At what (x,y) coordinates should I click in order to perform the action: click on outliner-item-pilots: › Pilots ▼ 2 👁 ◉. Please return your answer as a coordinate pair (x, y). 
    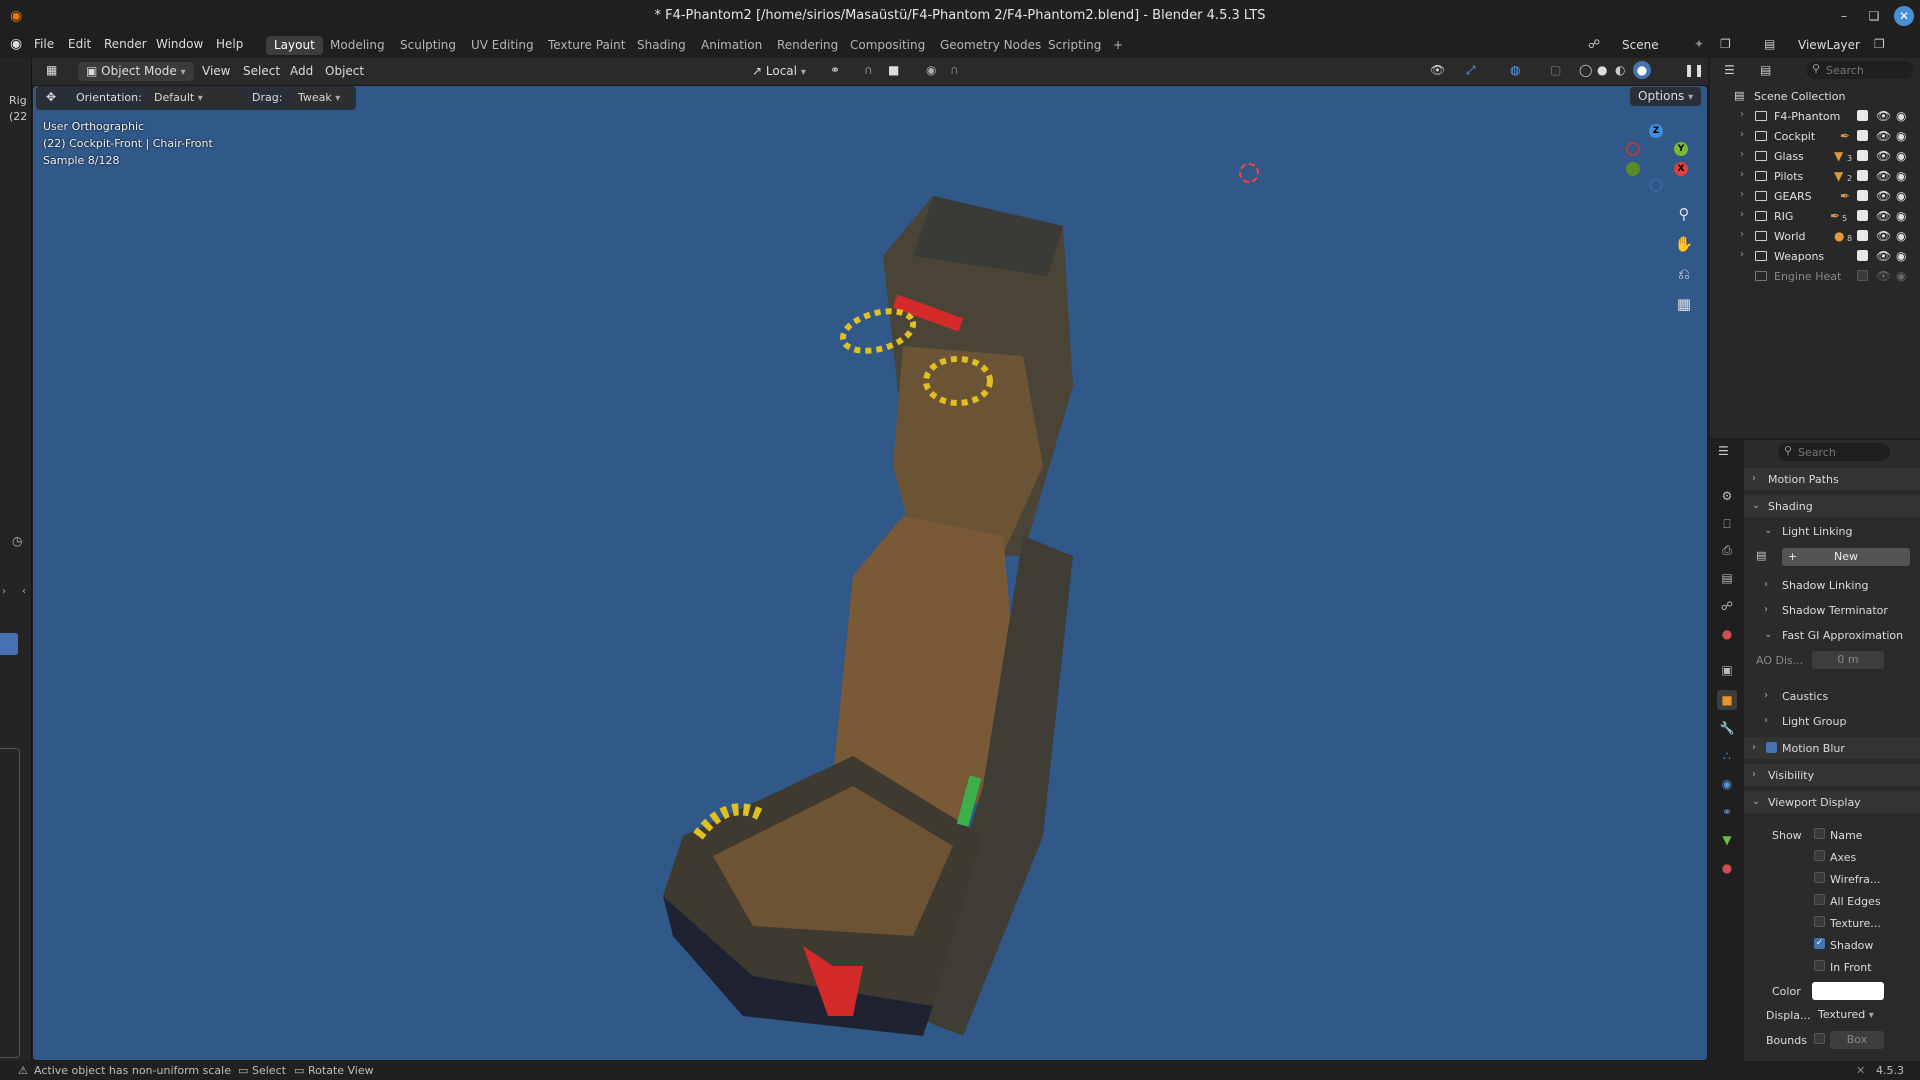
    Looking at the image, I should click on (1815, 176).